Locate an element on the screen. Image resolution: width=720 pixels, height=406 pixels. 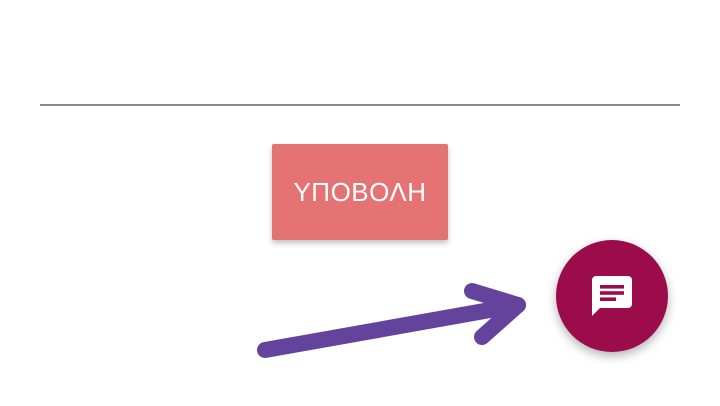
submit-button: ΥΠΟΒΟΛΗ is located at coordinates (360, 192).